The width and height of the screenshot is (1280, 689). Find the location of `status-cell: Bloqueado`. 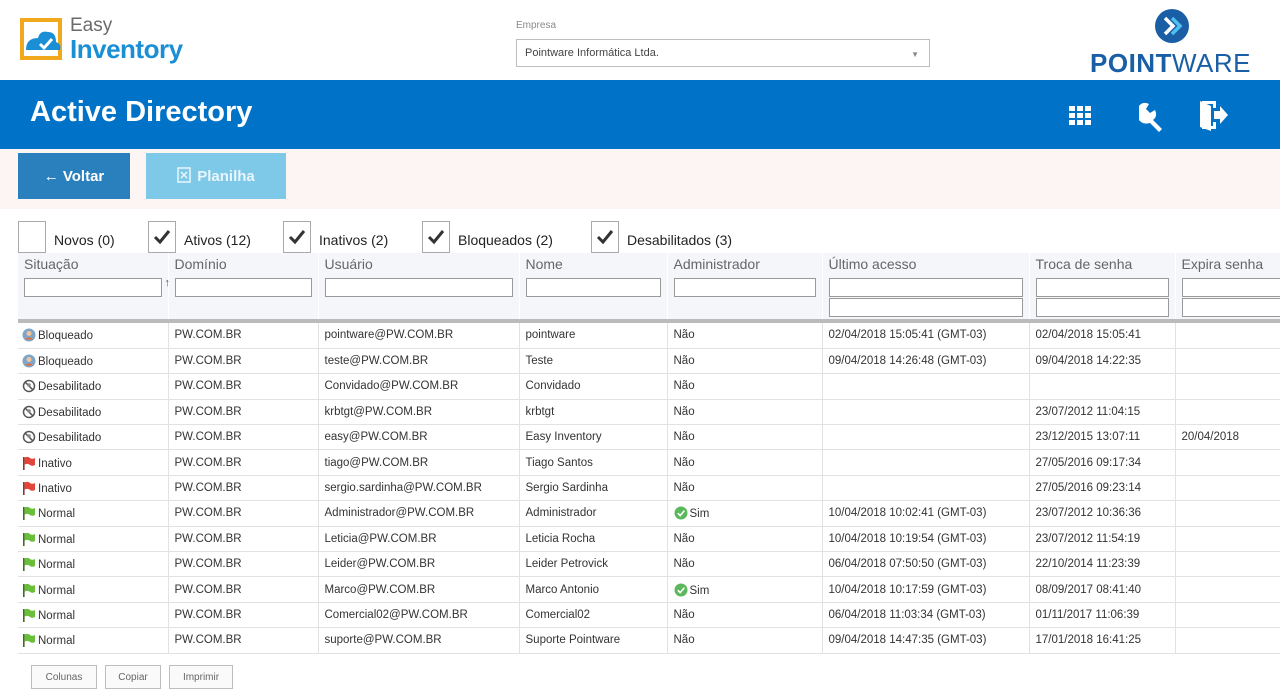

status-cell: Bloqueado is located at coordinates (93, 336).